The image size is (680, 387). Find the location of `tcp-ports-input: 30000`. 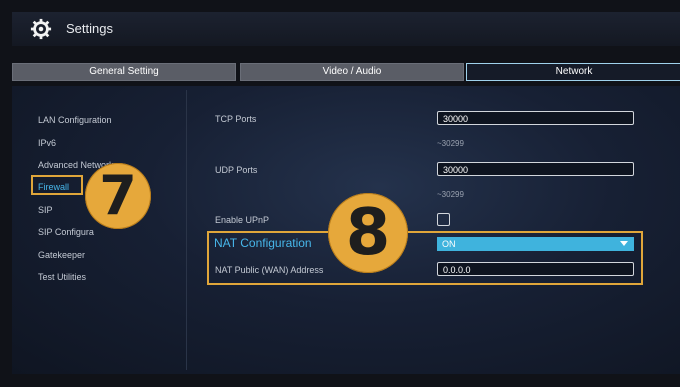

tcp-ports-input: 30000 is located at coordinates (535, 118).